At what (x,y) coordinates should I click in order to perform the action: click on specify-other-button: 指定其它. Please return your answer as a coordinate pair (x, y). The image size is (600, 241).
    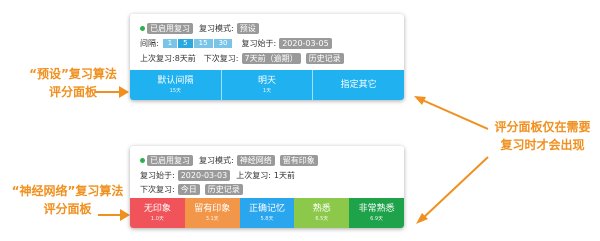
    Looking at the image, I should click on (358, 85).